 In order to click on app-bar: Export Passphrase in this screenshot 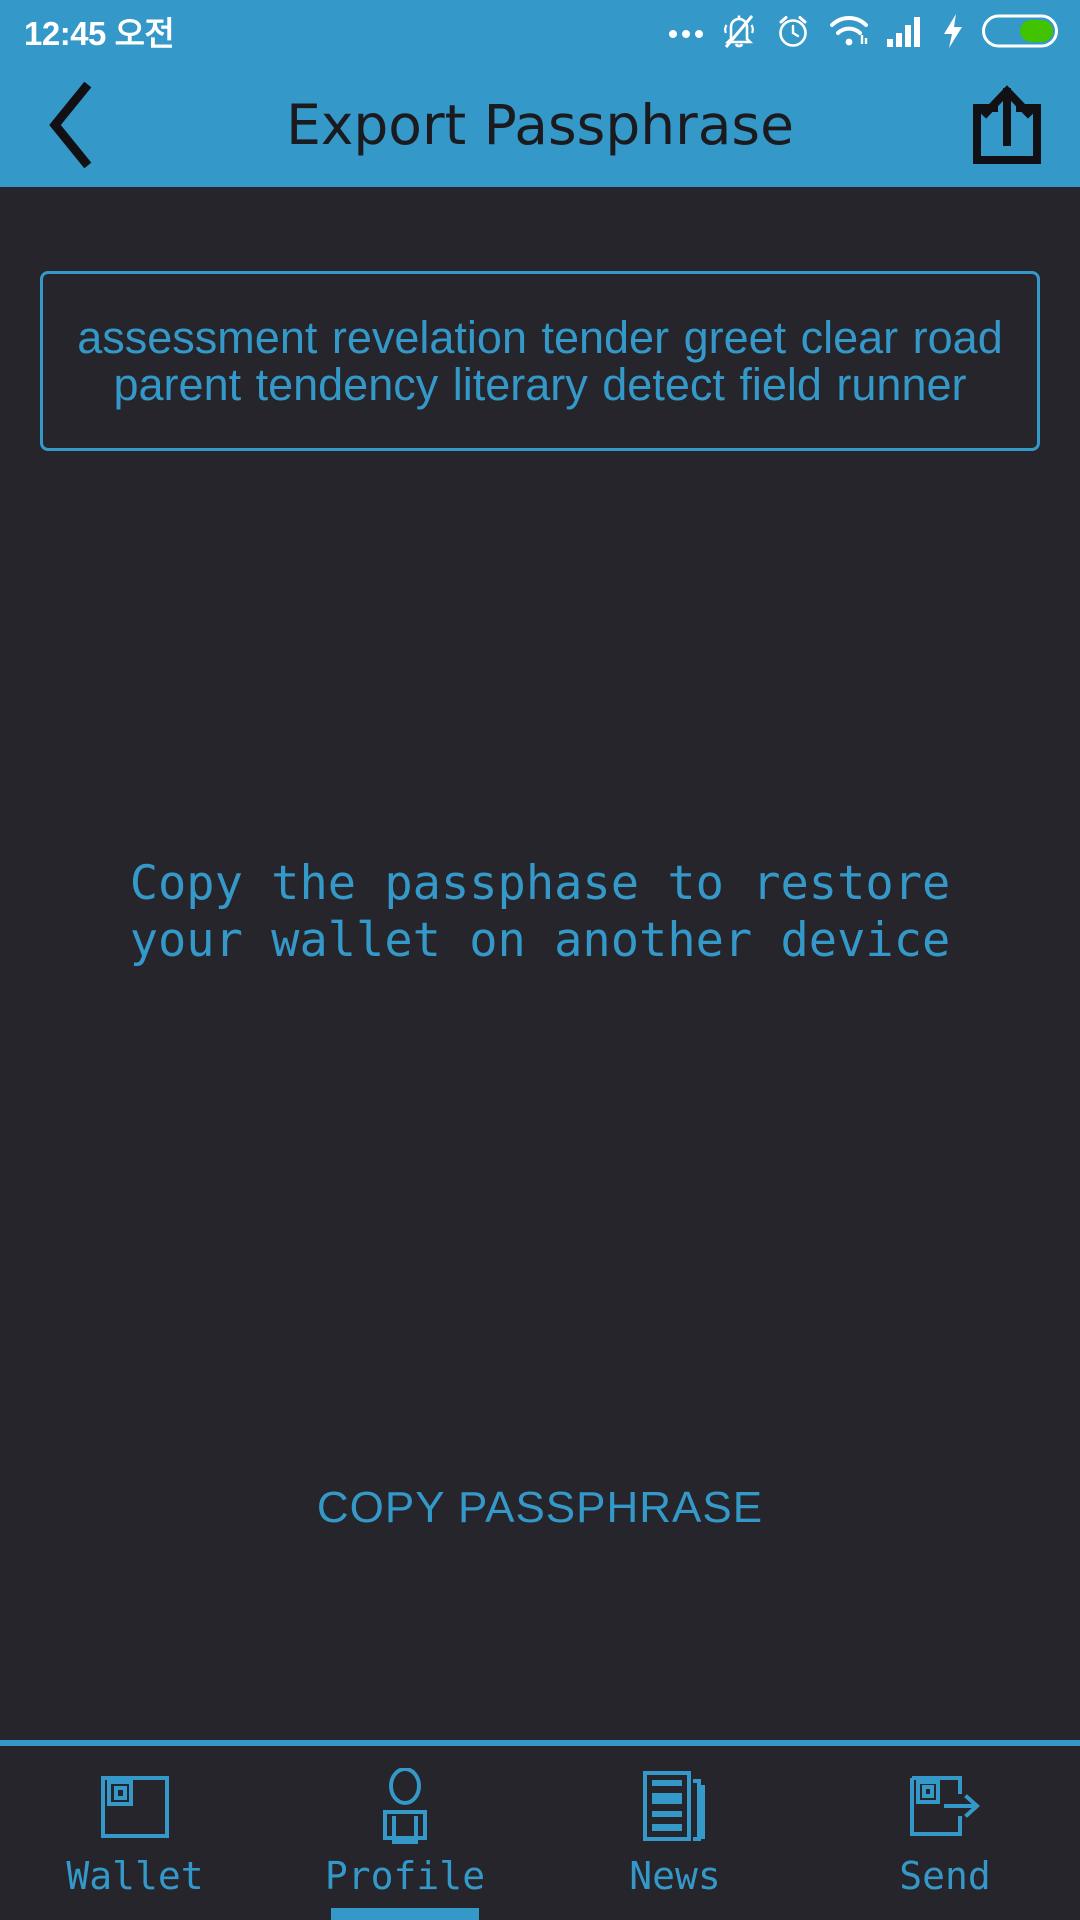, I will do `click(540, 124)`.